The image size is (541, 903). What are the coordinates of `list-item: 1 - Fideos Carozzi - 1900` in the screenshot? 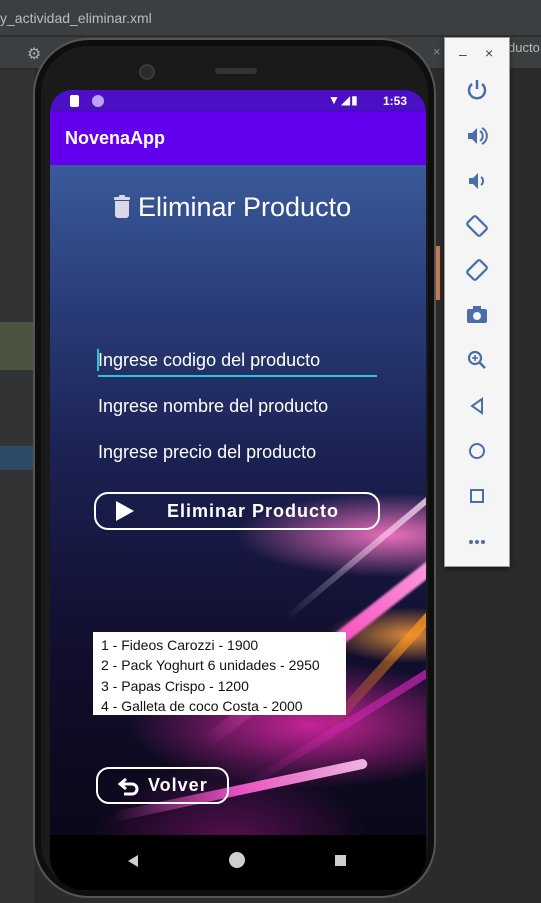 It's located at (223, 645).